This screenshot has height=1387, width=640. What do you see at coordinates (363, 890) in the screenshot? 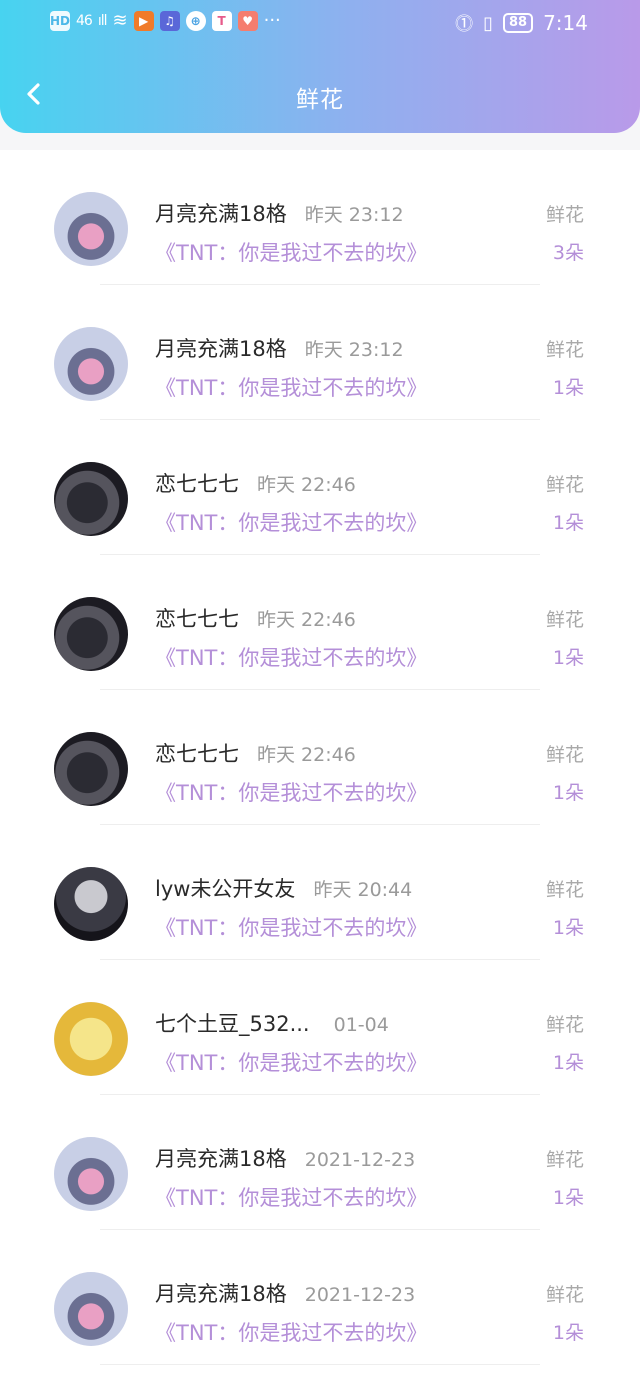
I see `timestamp: 昨天 20:44` at bounding box center [363, 890].